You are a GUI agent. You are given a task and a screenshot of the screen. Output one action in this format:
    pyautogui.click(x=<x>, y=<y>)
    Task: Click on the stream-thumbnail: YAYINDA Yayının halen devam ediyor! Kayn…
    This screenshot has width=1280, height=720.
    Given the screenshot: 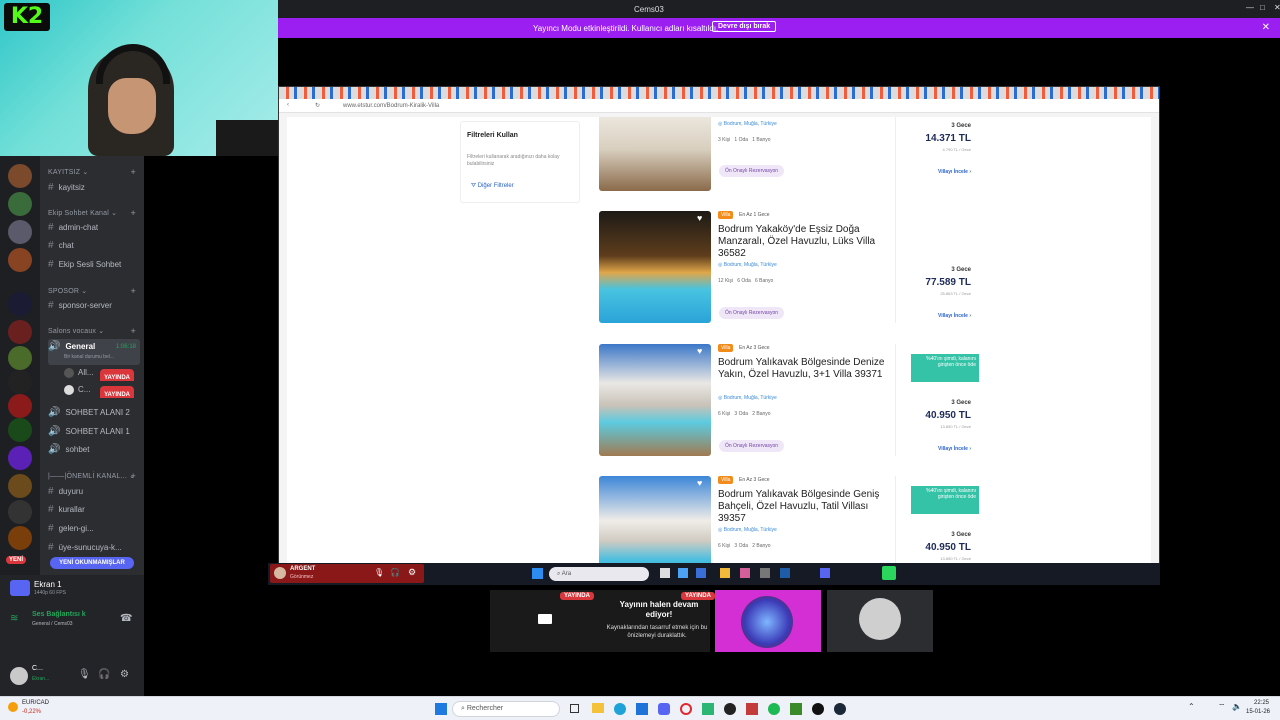 What is the action you would take?
    pyautogui.click(x=600, y=621)
    